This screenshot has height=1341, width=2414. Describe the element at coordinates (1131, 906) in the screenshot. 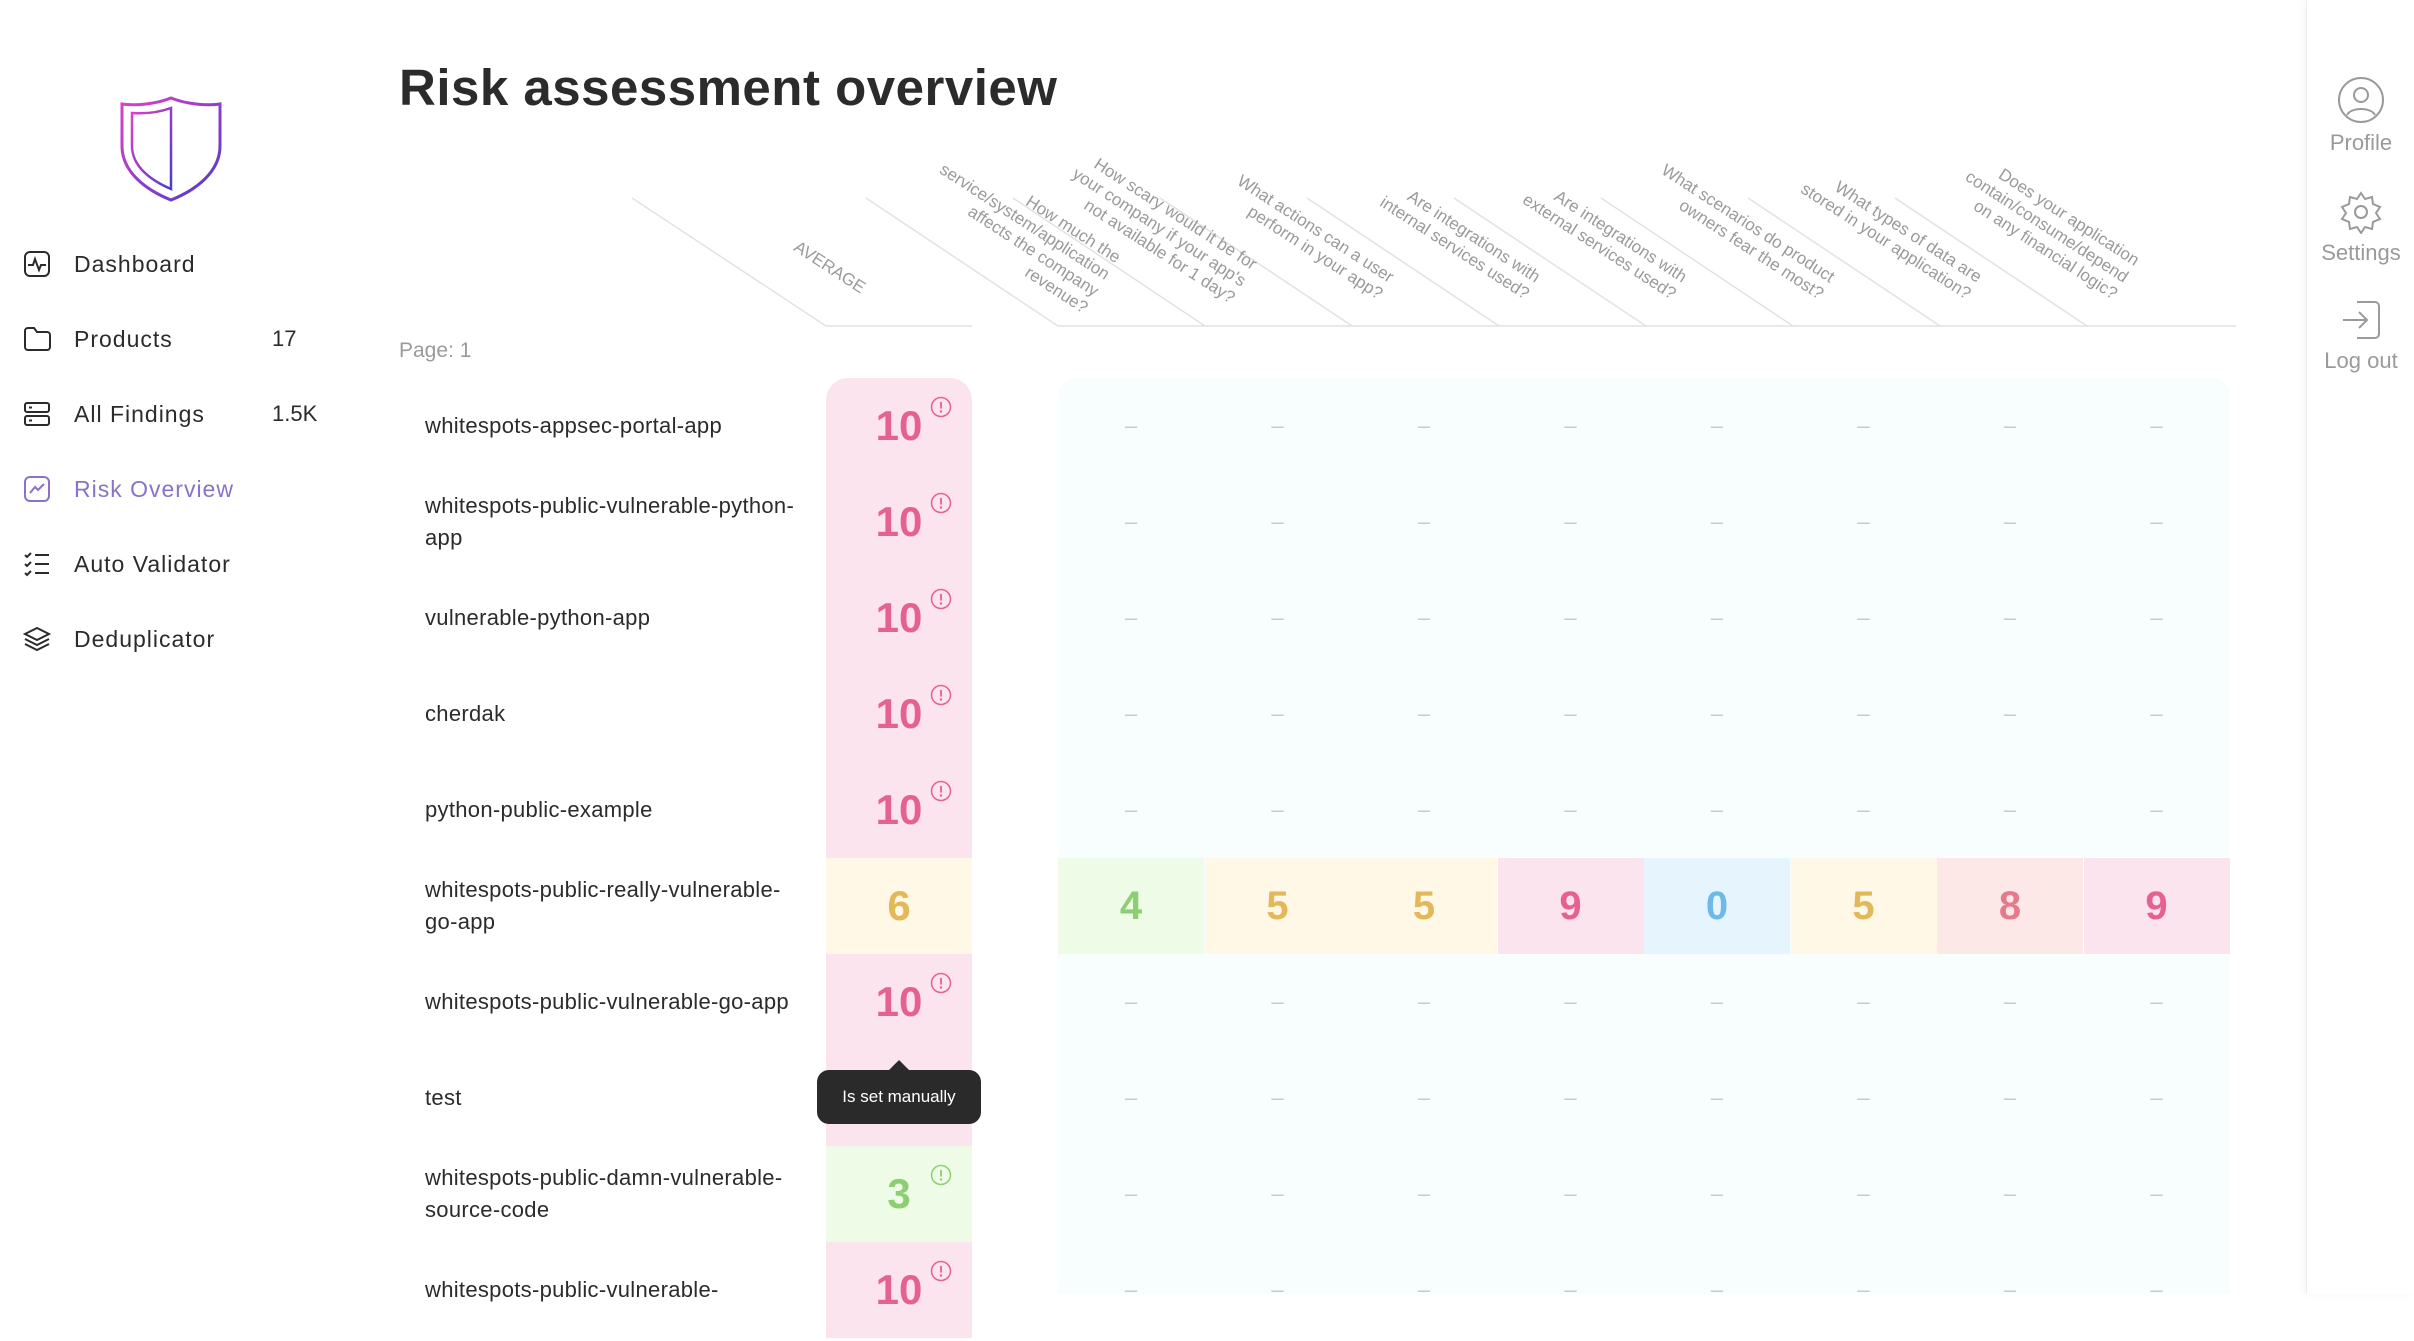

I see `question-score-cell: 4` at that location.